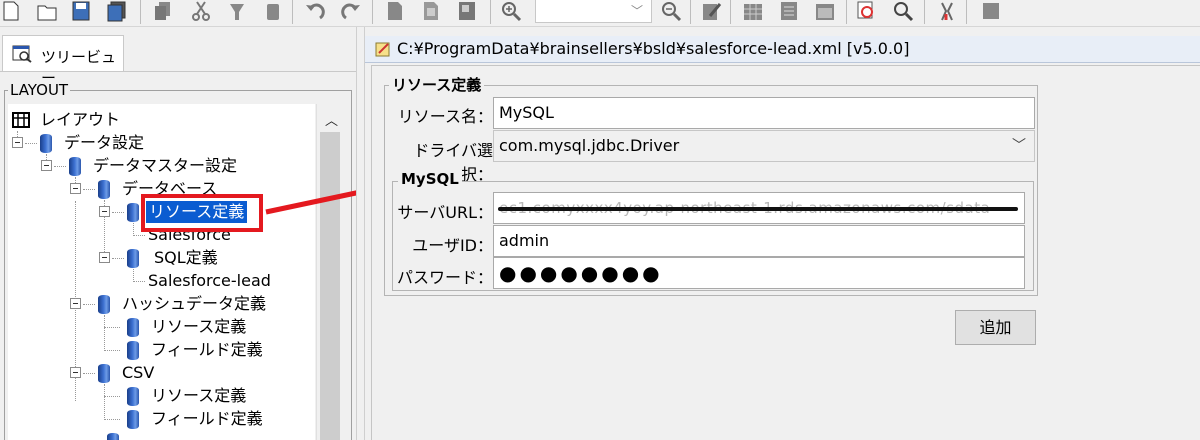 Image resolution: width=1200 pixels, height=440 pixels. I want to click on pane-splitter, so click(360, 233).